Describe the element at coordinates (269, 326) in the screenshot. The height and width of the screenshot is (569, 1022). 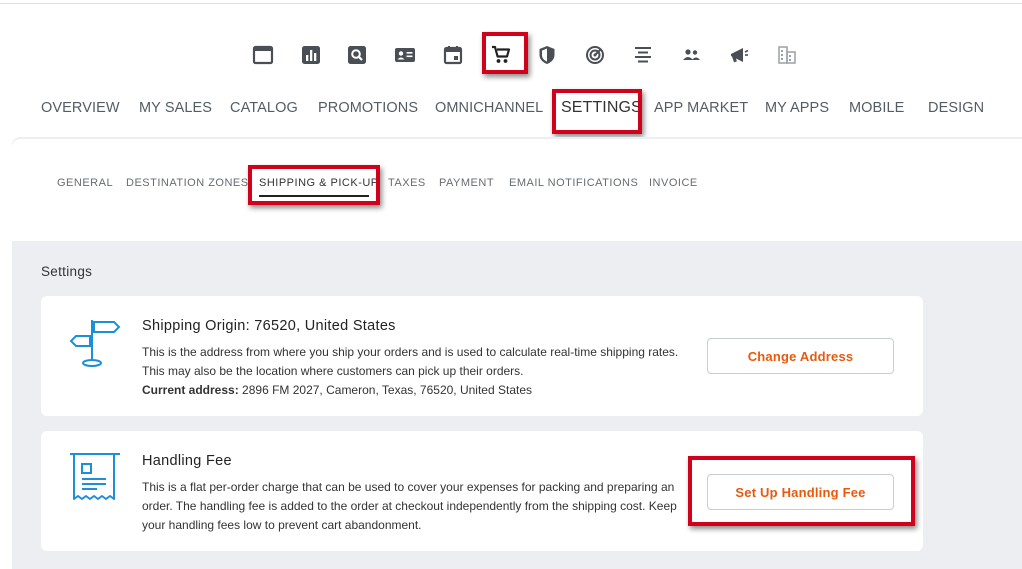
I see `shipping-origin-title: Shipping Origin: 76520, United States` at that location.